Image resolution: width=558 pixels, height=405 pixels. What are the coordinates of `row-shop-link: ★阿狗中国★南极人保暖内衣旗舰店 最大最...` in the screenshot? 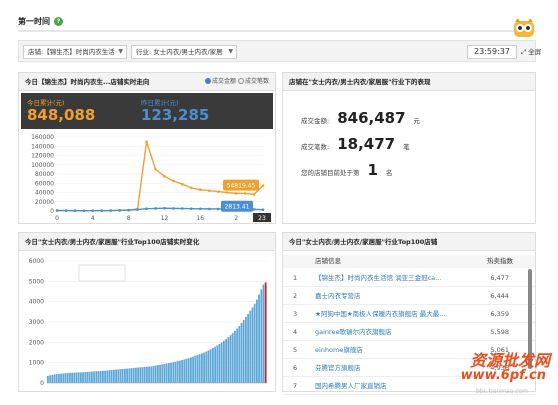 It's located at (385, 314).